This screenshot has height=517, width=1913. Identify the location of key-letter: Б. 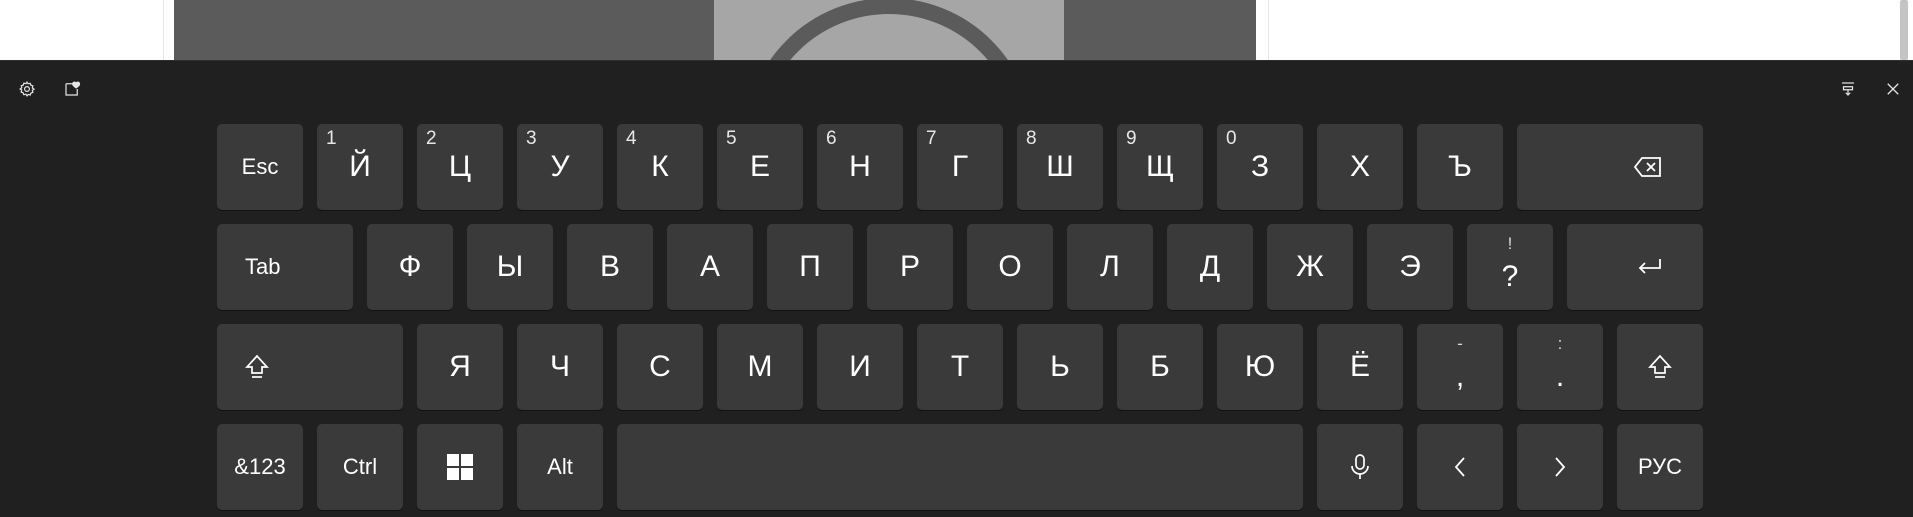
(1160, 367).